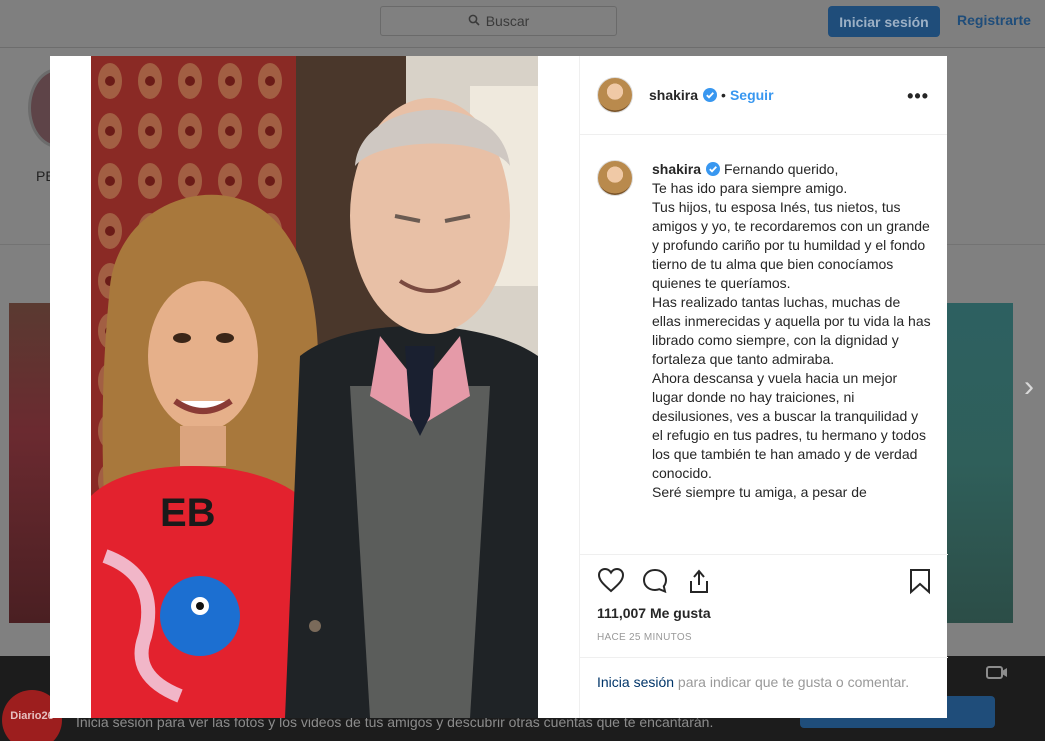 The height and width of the screenshot is (741, 1045). Describe the element at coordinates (611, 580) in the screenshot. I see `like-heart-icon` at that location.